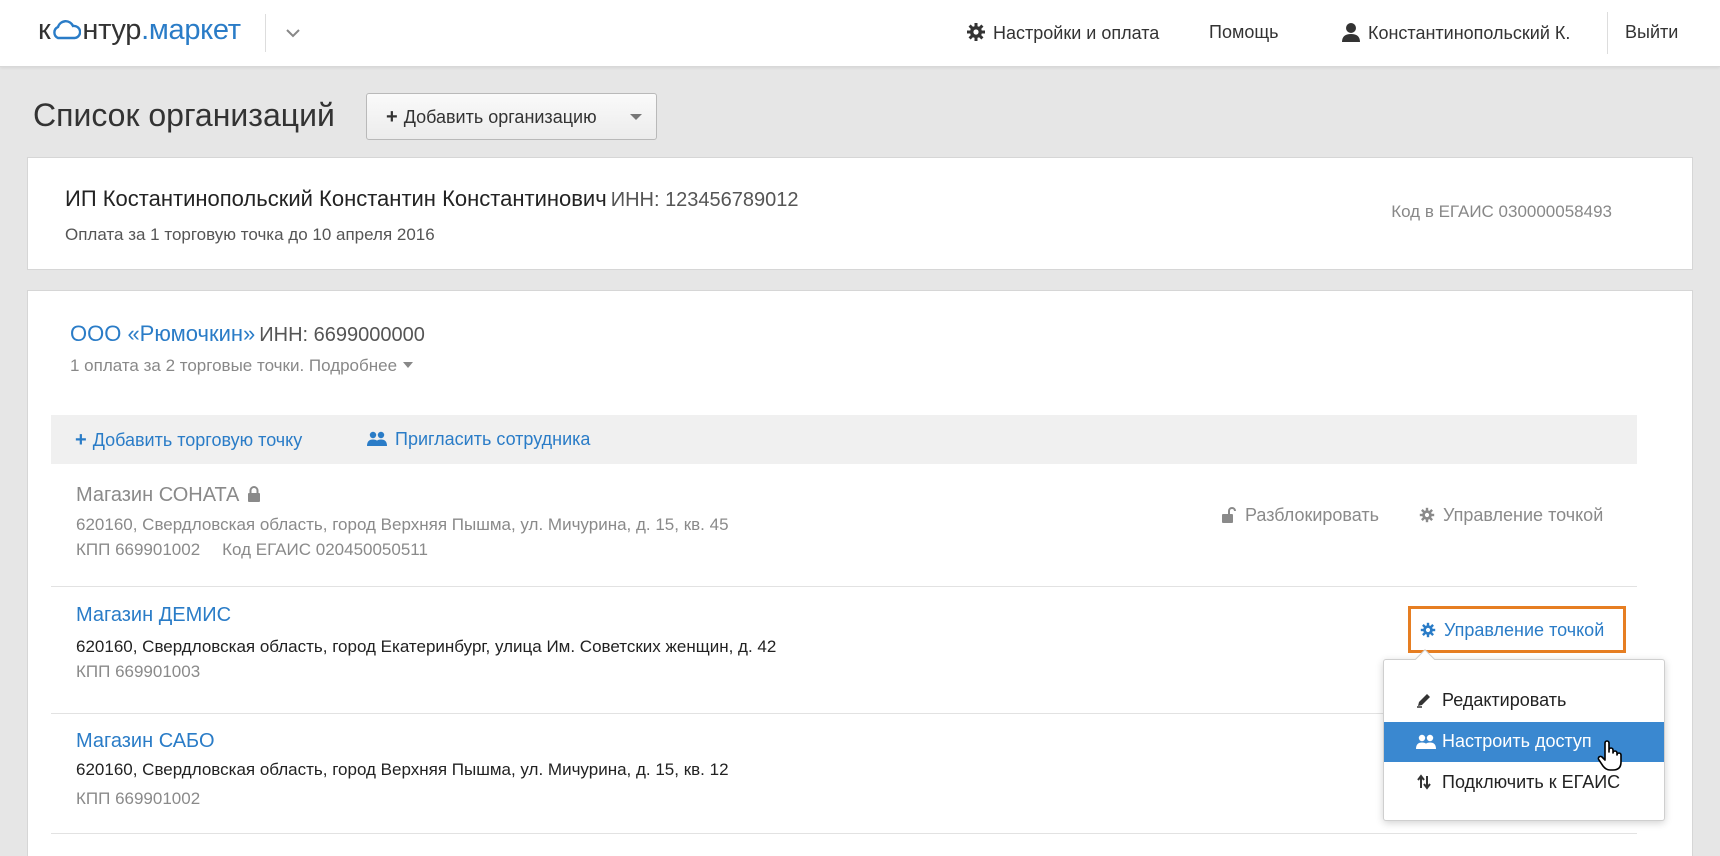  What do you see at coordinates (1610, 758) in the screenshot?
I see `hand-cursor-icon` at bounding box center [1610, 758].